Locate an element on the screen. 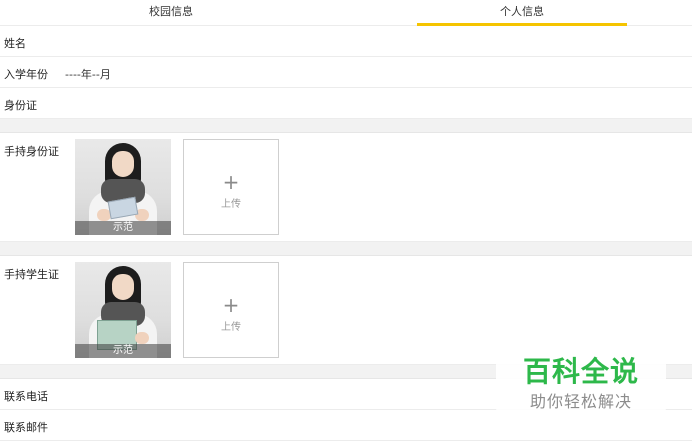 The image size is (692, 444). id-number-row: 身份证 is located at coordinates (346, 103).